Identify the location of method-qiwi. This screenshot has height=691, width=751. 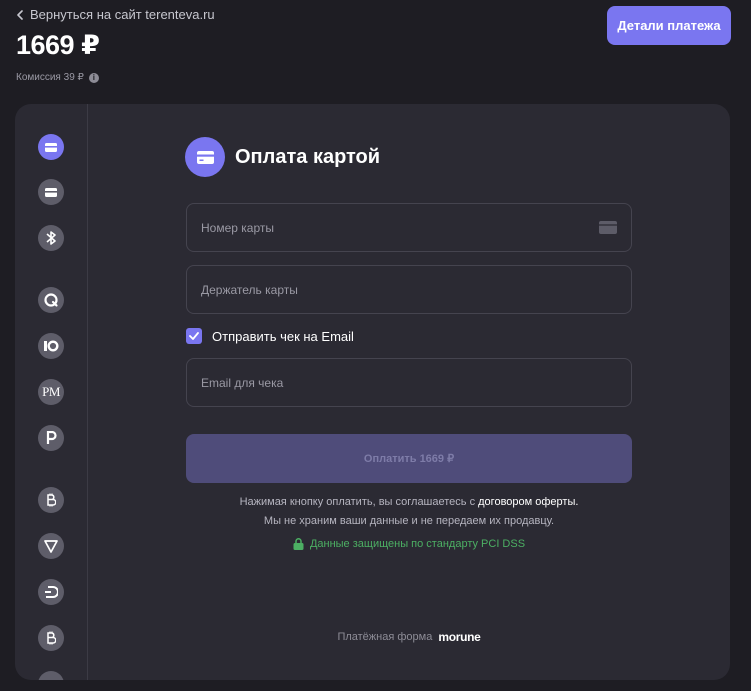
(51, 300).